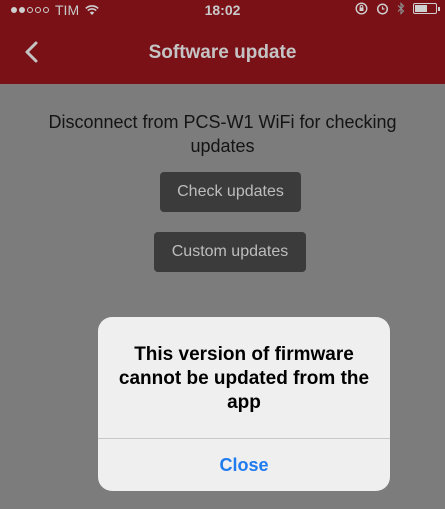 The height and width of the screenshot is (509, 445). What do you see at coordinates (361, 8) in the screenshot?
I see `rotation-lock-icon` at bounding box center [361, 8].